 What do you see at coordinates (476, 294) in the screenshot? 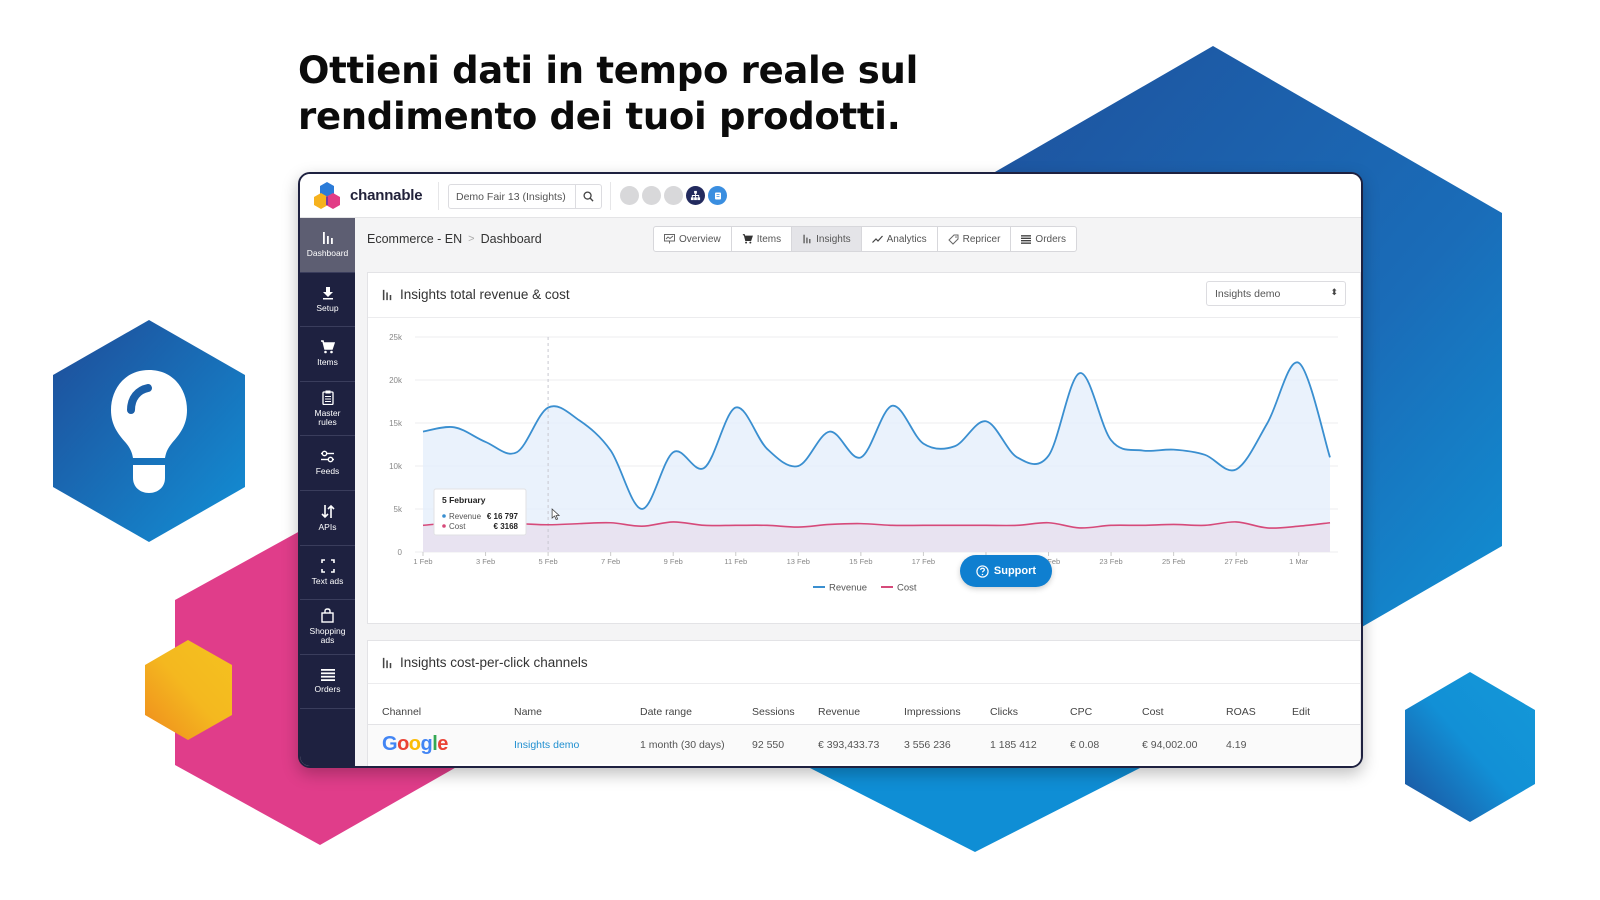
I see `card-title: Insights total revenue & cost` at bounding box center [476, 294].